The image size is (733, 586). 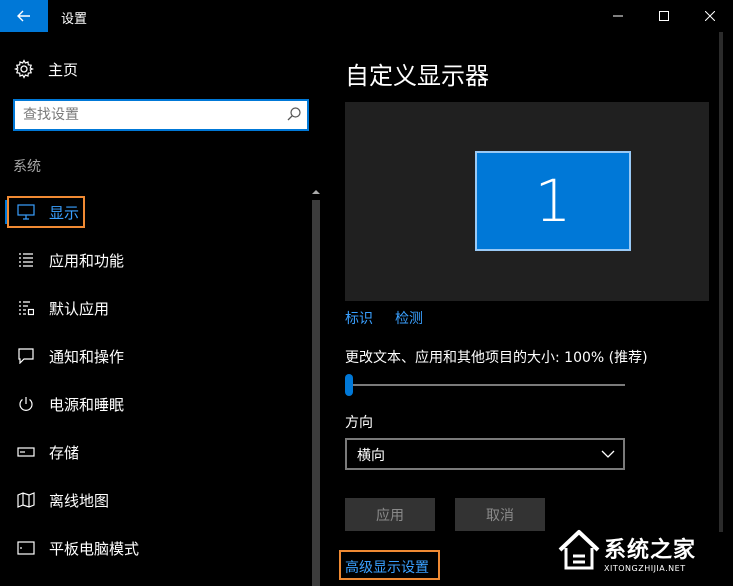 I want to click on sidebar-scrollbar, so click(x=316, y=386).